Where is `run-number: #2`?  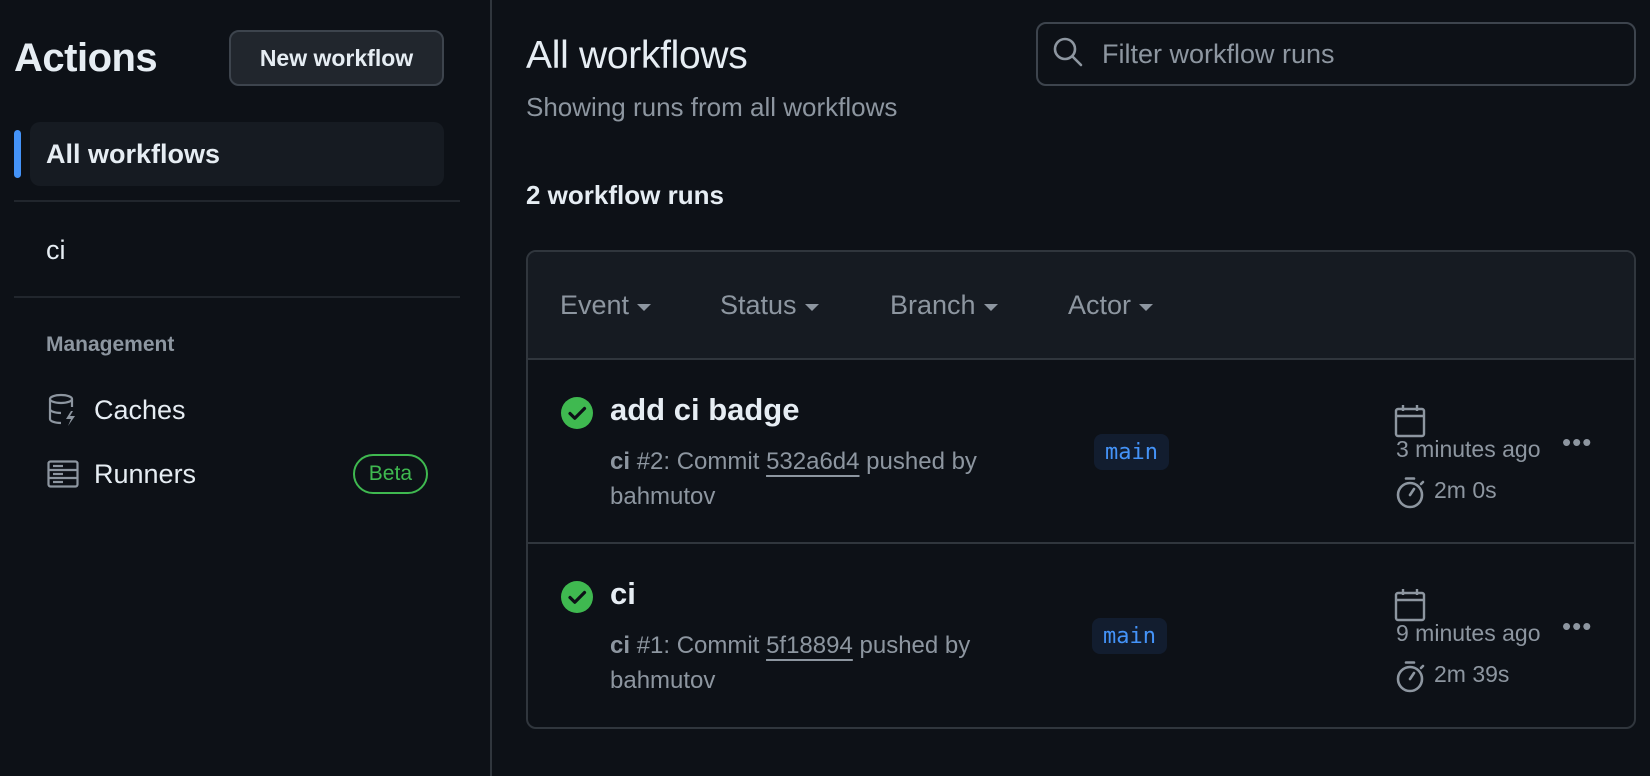
run-number: #2 is located at coordinates (650, 461).